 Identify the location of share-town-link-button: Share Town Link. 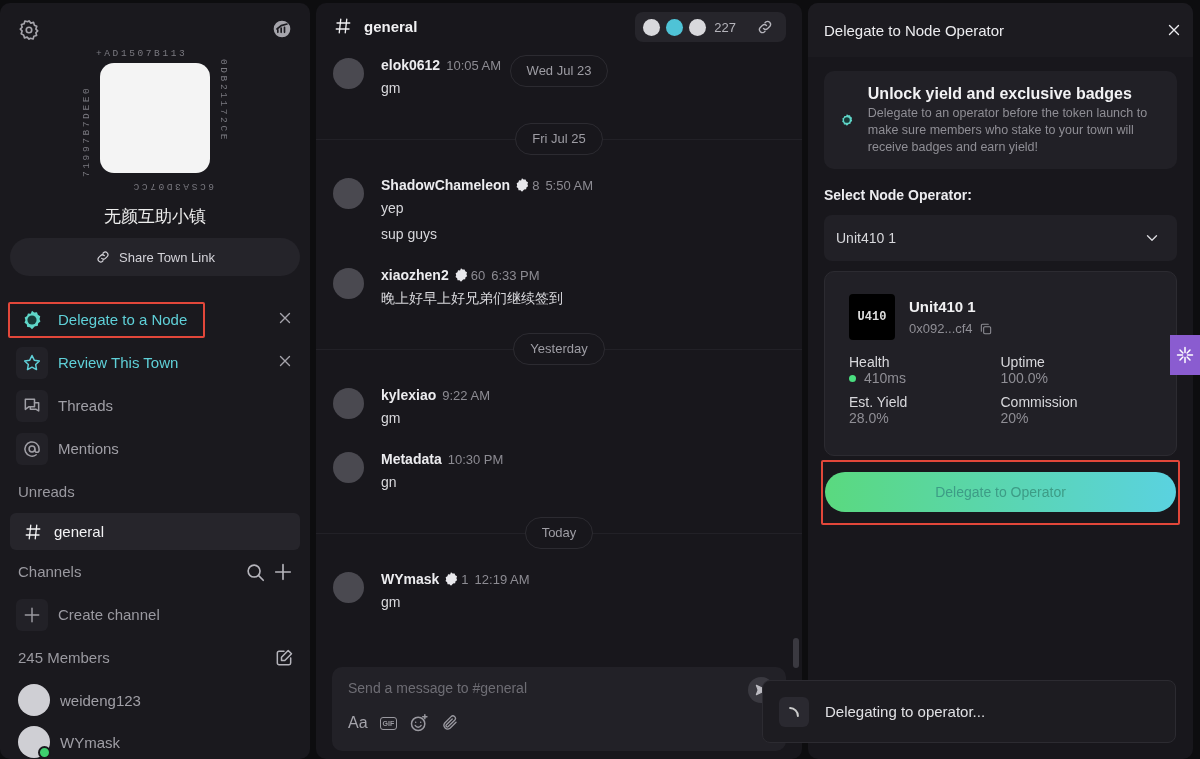
(155, 257).